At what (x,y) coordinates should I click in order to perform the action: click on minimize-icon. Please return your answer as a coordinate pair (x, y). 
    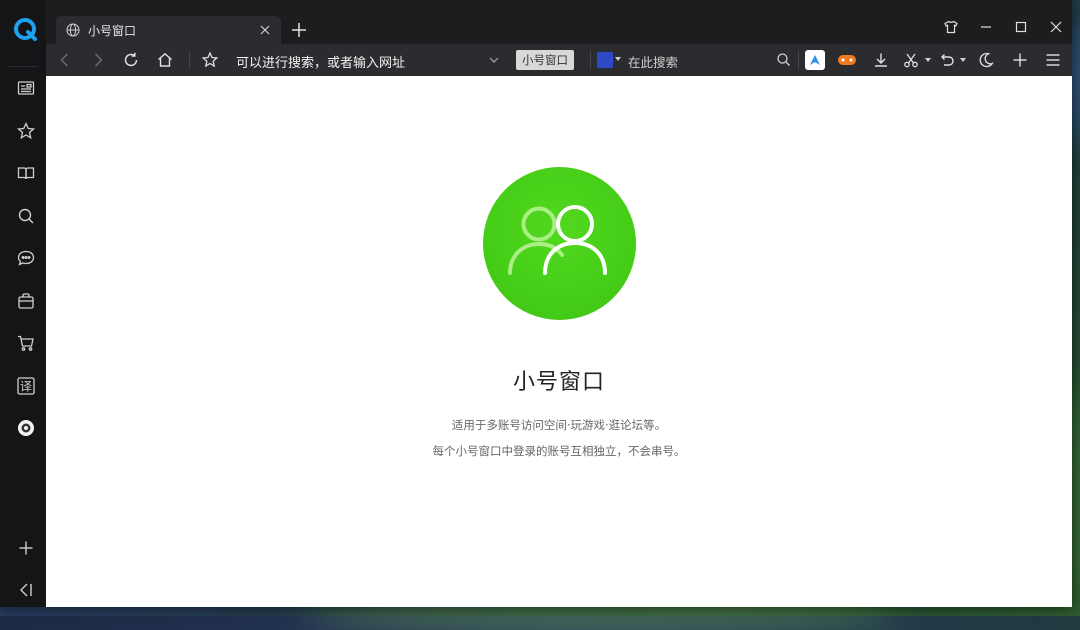
    Looking at the image, I should click on (986, 27).